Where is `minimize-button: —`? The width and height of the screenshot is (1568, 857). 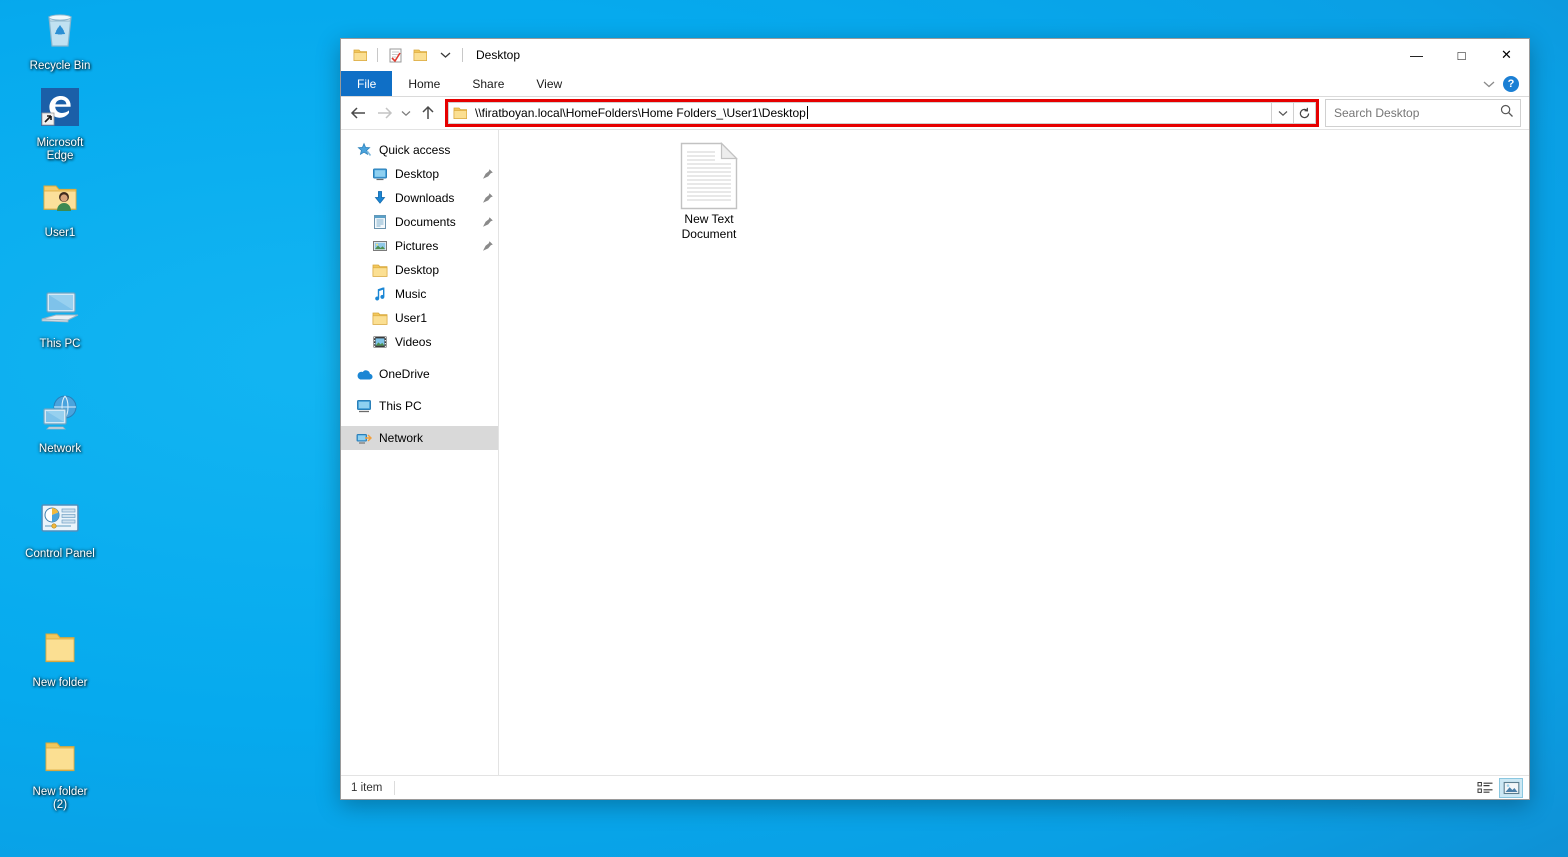 minimize-button: — is located at coordinates (1416, 55).